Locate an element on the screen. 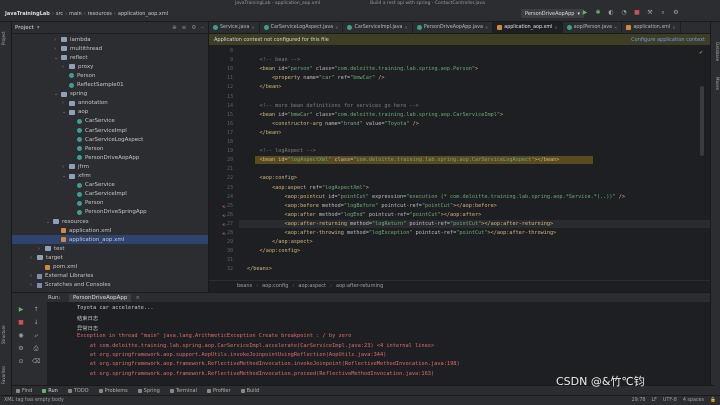  project-title: Project is located at coordinates (24, 28).